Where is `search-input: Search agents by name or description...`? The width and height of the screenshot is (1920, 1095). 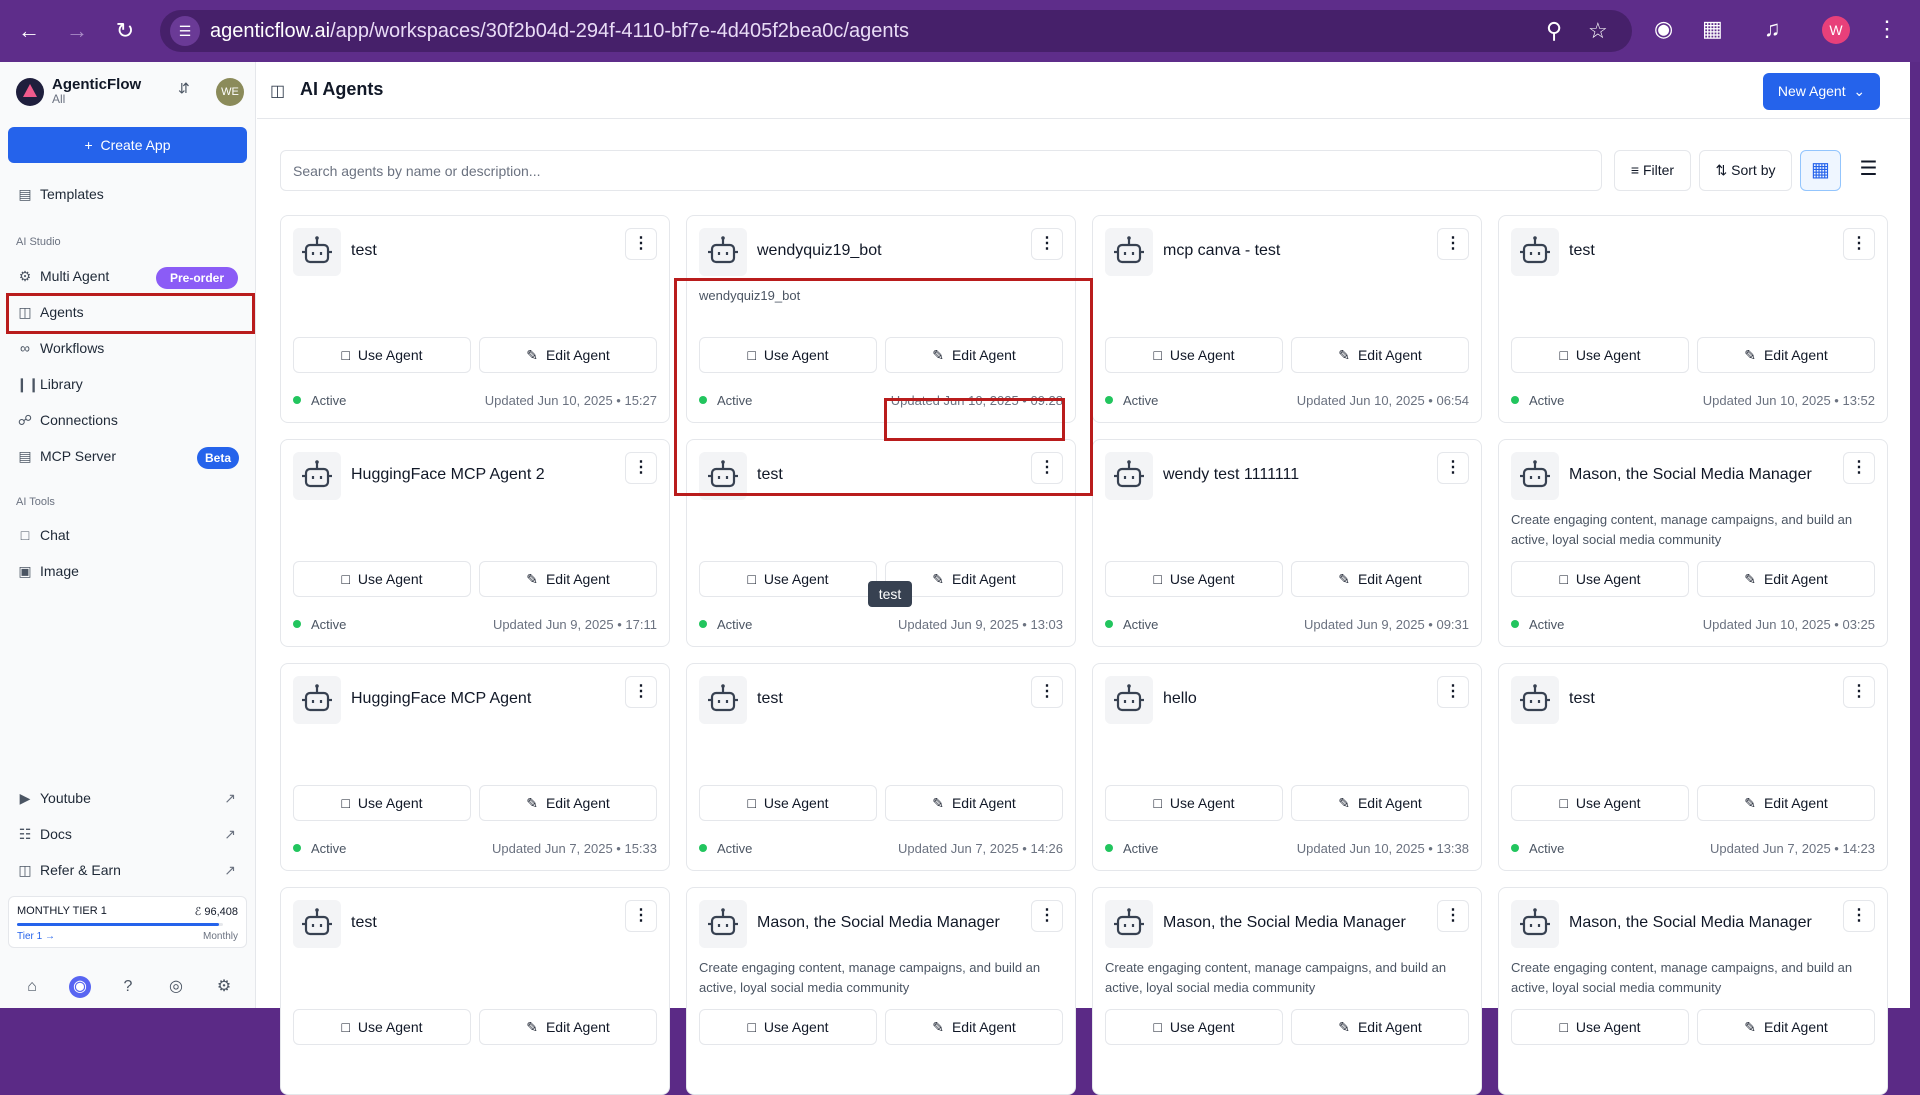
search-input: Search agents by name or description... is located at coordinates (941, 170).